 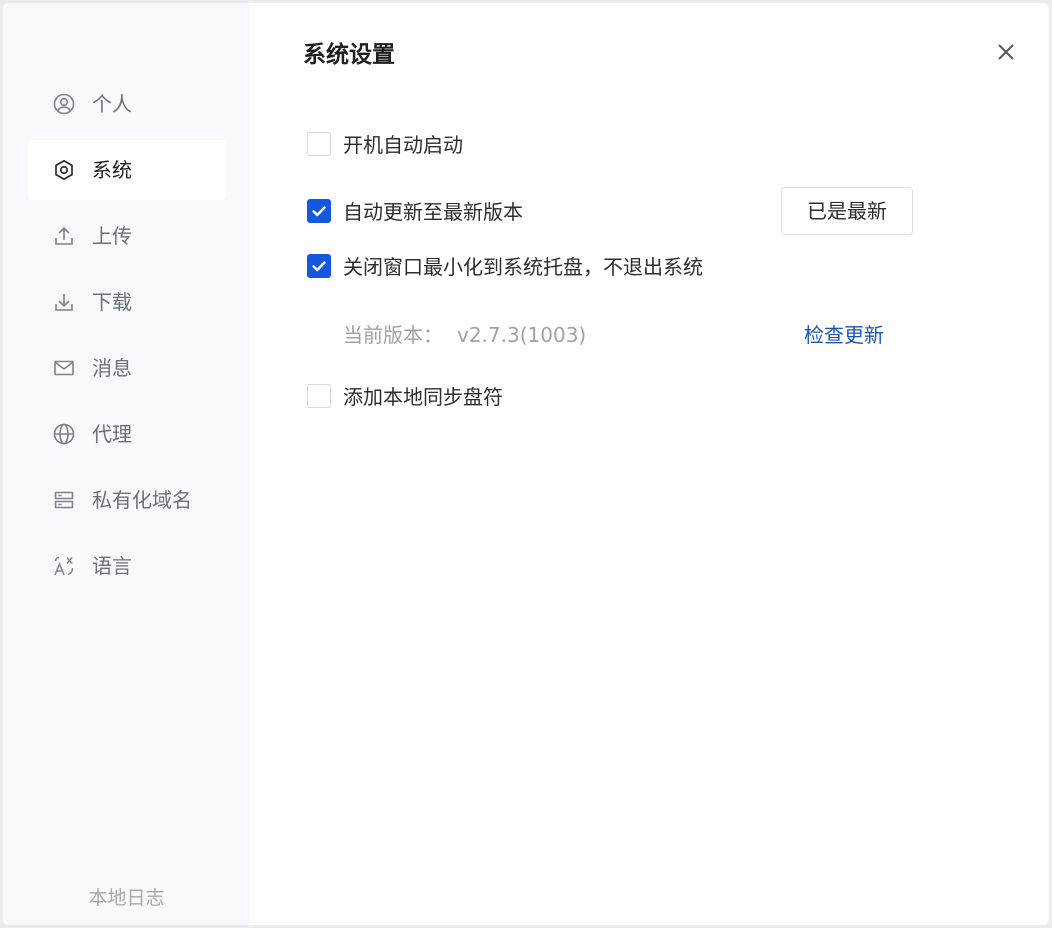 I want to click on version-value: v2.7.3(1003), so click(x=522, y=335).